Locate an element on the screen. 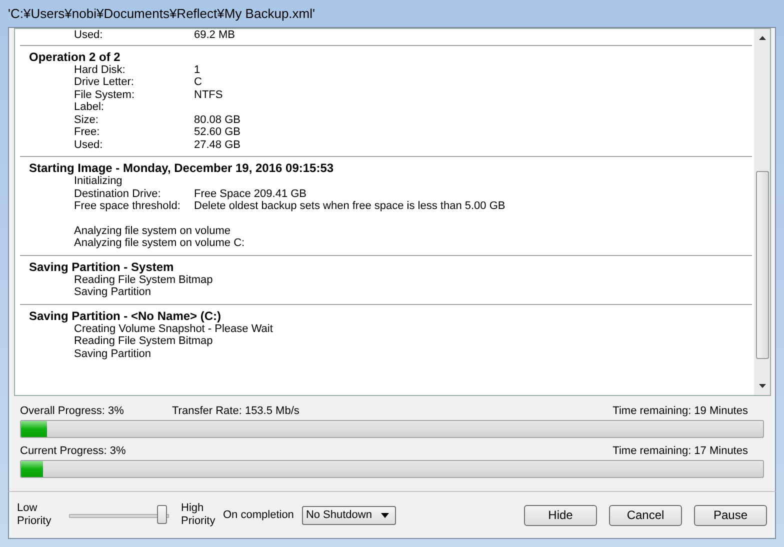 The height and width of the screenshot is (547, 784). log-value: C is located at coordinates (198, 82).